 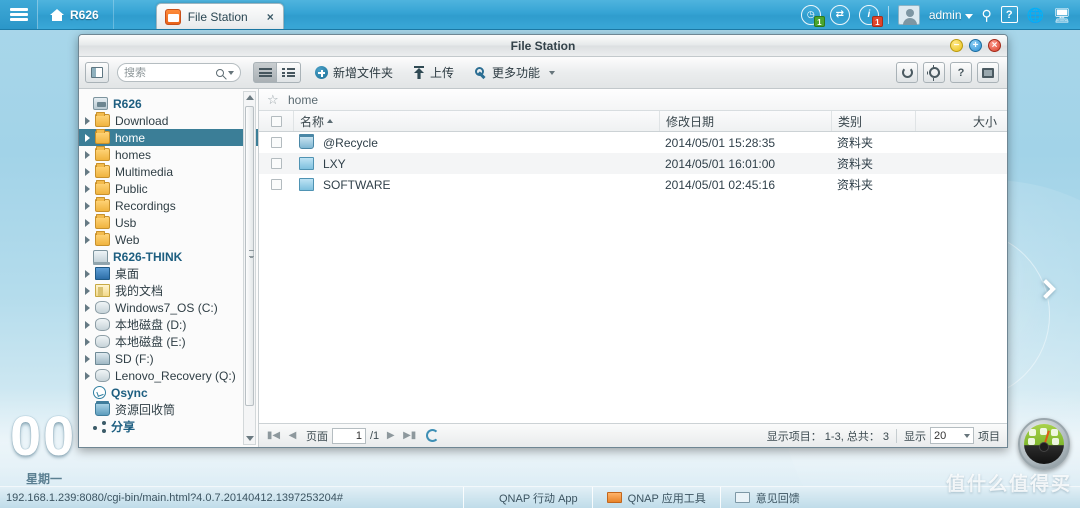 I want to click on search-icon: ⚲, so click(x=987, y=15).